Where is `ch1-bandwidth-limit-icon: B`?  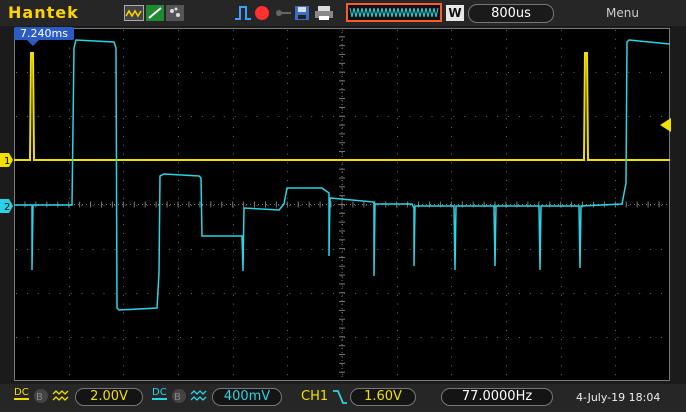 ch1-bandwidth-limit-icon: B is located at coordinates (41, 396).